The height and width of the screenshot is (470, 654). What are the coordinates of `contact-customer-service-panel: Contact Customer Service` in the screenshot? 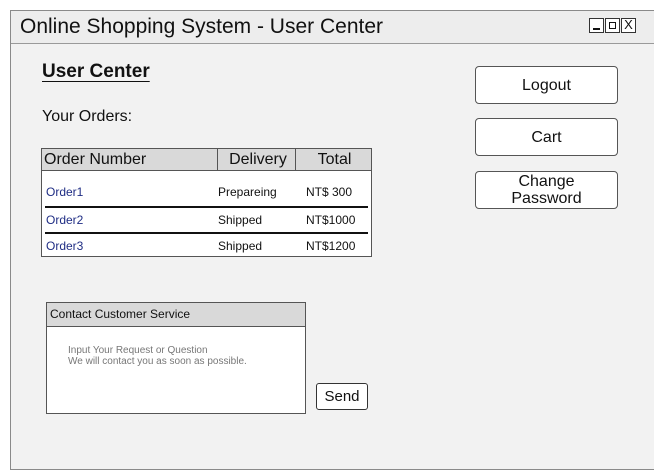 It's located at (176, 358).